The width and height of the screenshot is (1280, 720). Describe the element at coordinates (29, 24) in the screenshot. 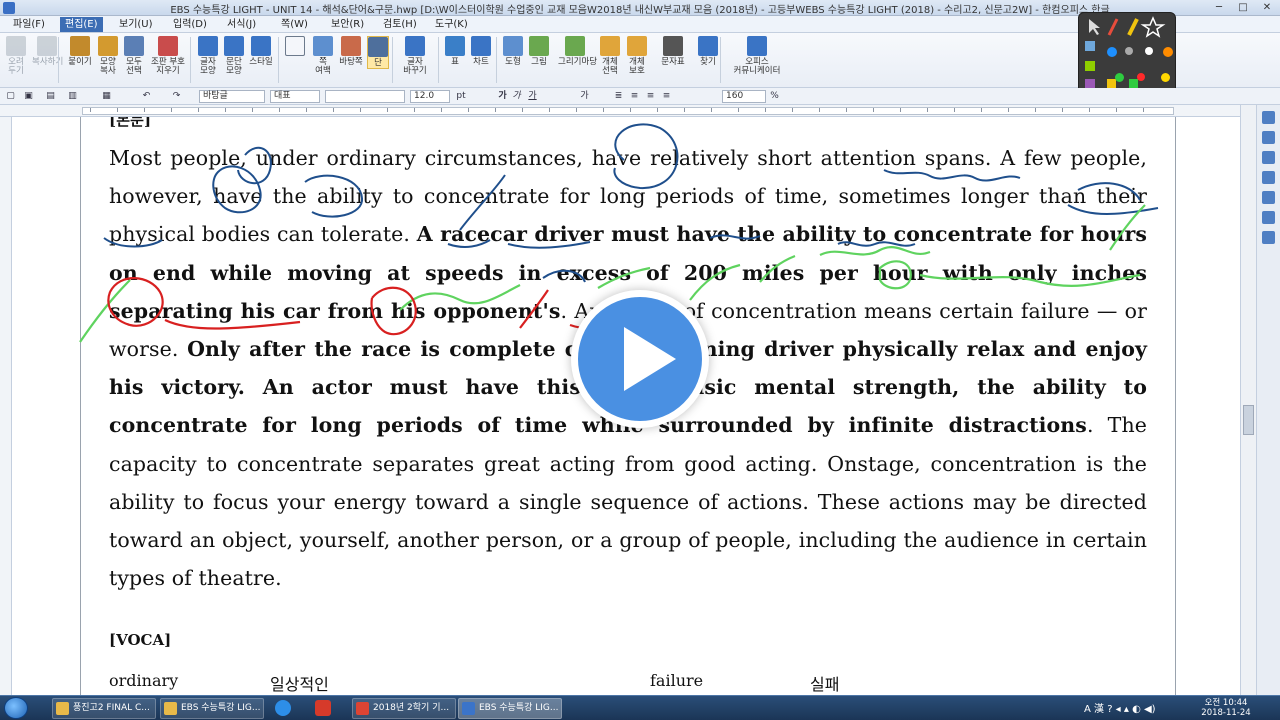

I see `menu-item: 파일(F)` at that location.